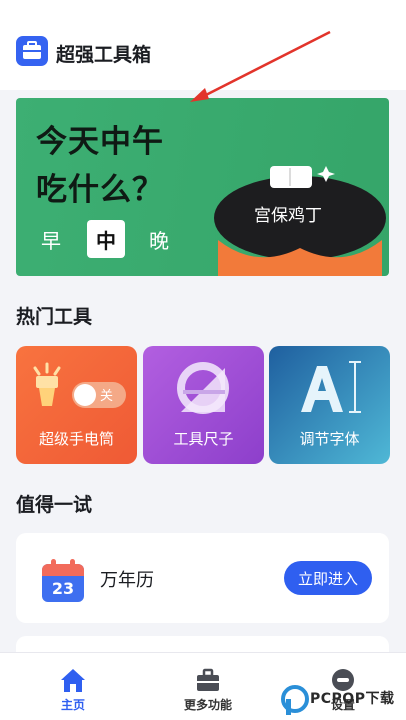 The image size is (406, 720). What do you see at coordinates (100, 190) in the screenshot?
I see `banner-headline-line2: 吃什么？` at bounding box center [100, 190].